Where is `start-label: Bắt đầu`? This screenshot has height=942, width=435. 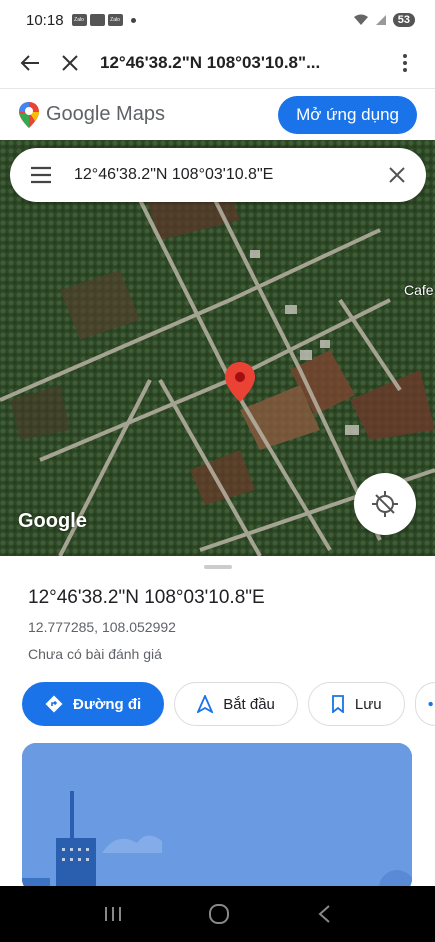 start-label: Bắt đầu is located at coordinates (249, 704).